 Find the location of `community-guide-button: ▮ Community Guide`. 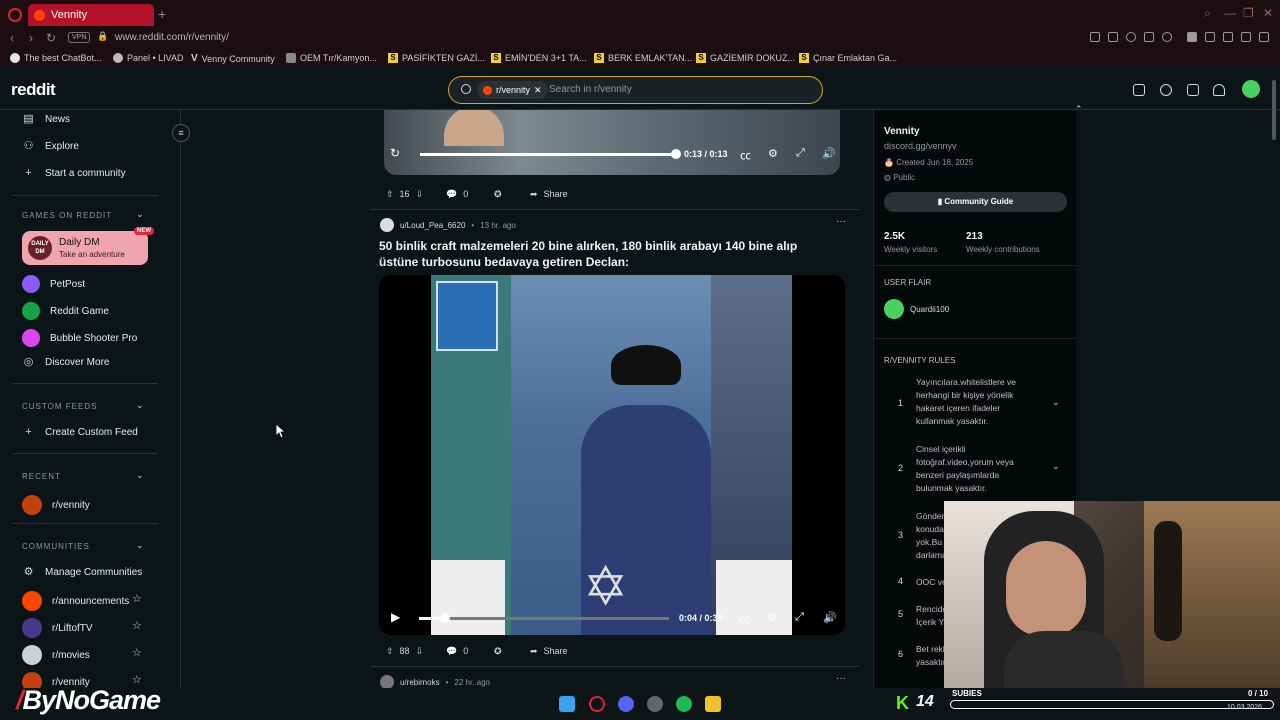

community-guide-button: ▮ Community Guide is located at coordinates (975, 202).